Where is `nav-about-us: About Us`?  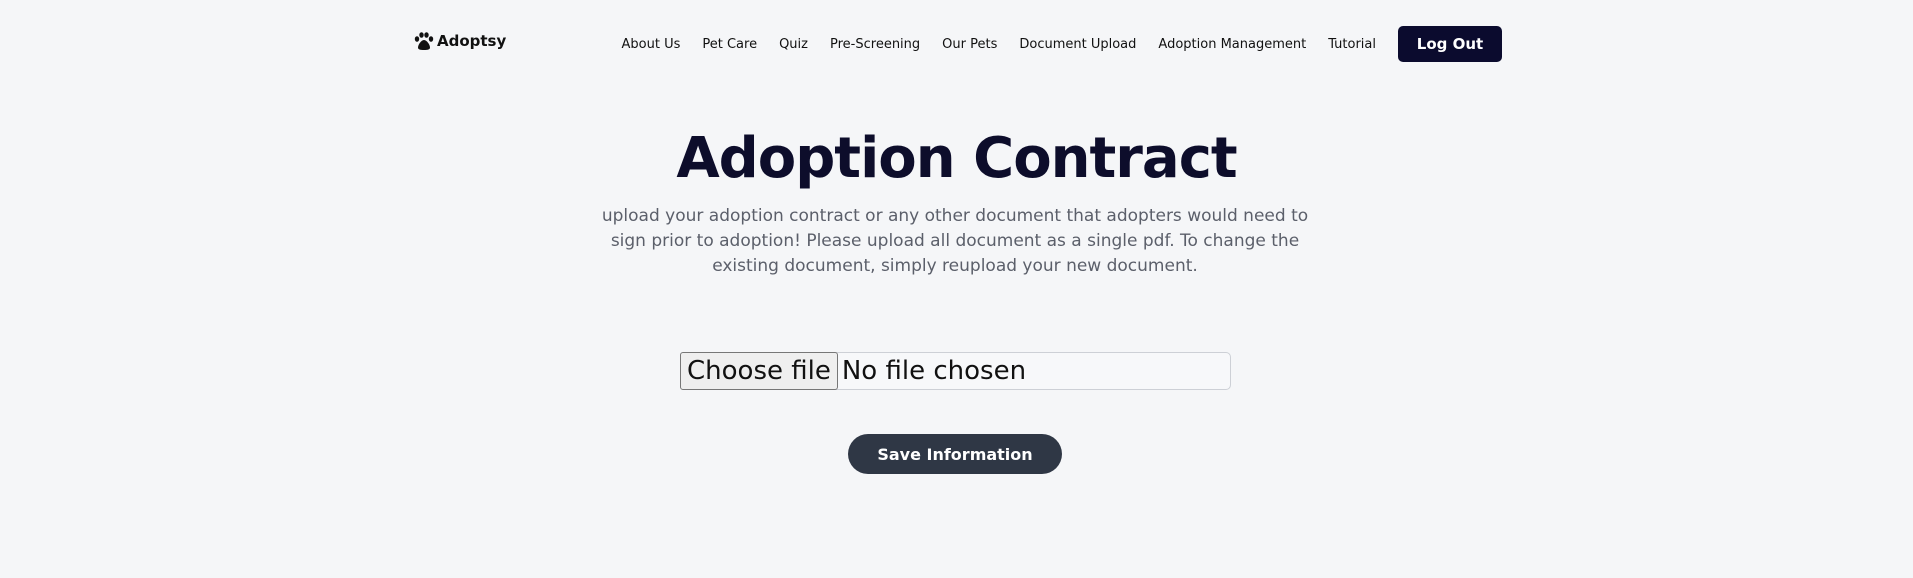
nav-about-us: About Us is located at coordinates (651, 44).